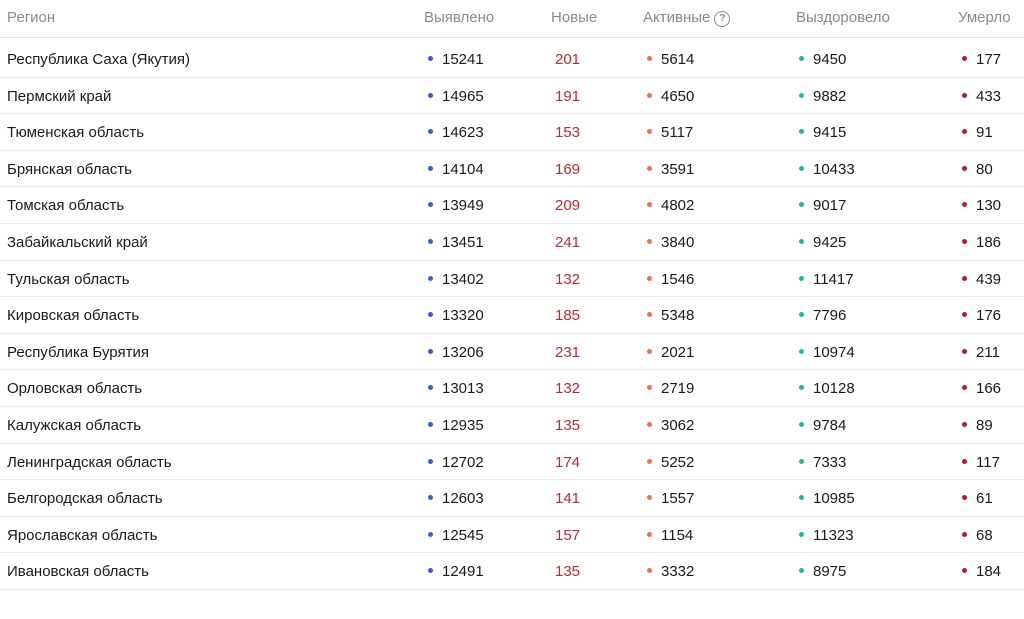  I want to click on cell-found: 13013, so click(456, 388).